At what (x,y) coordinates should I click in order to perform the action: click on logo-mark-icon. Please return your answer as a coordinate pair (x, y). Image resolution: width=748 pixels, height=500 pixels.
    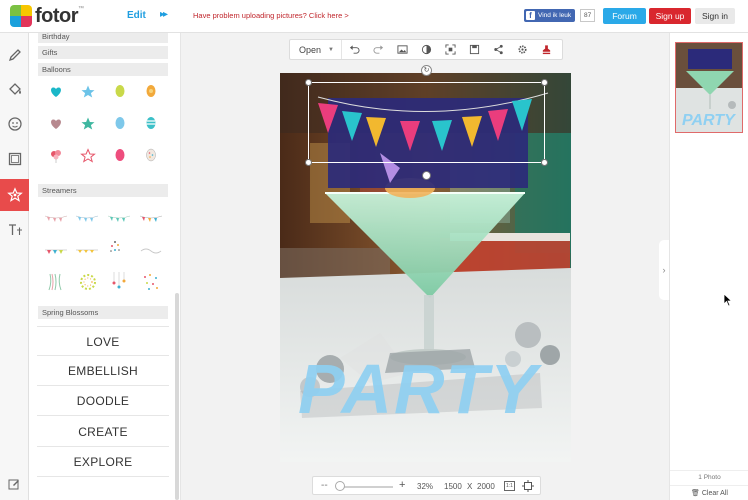
    Looking at the image, I should click on (21, 16).